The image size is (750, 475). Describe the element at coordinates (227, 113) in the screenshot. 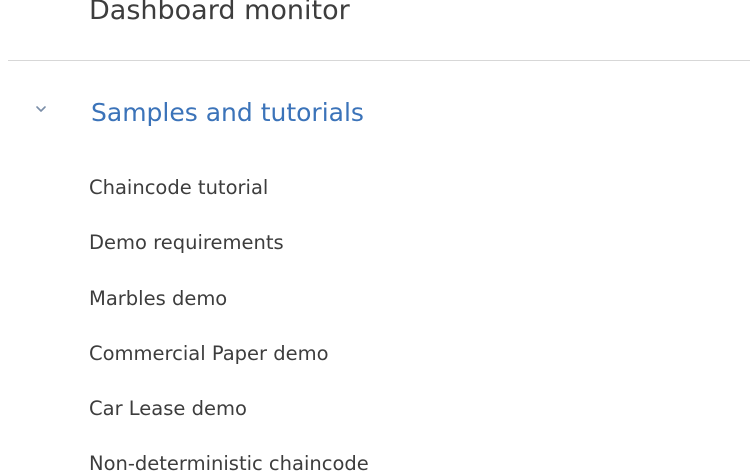

I see `nav-section-title: Samples and tutorials` at that location.